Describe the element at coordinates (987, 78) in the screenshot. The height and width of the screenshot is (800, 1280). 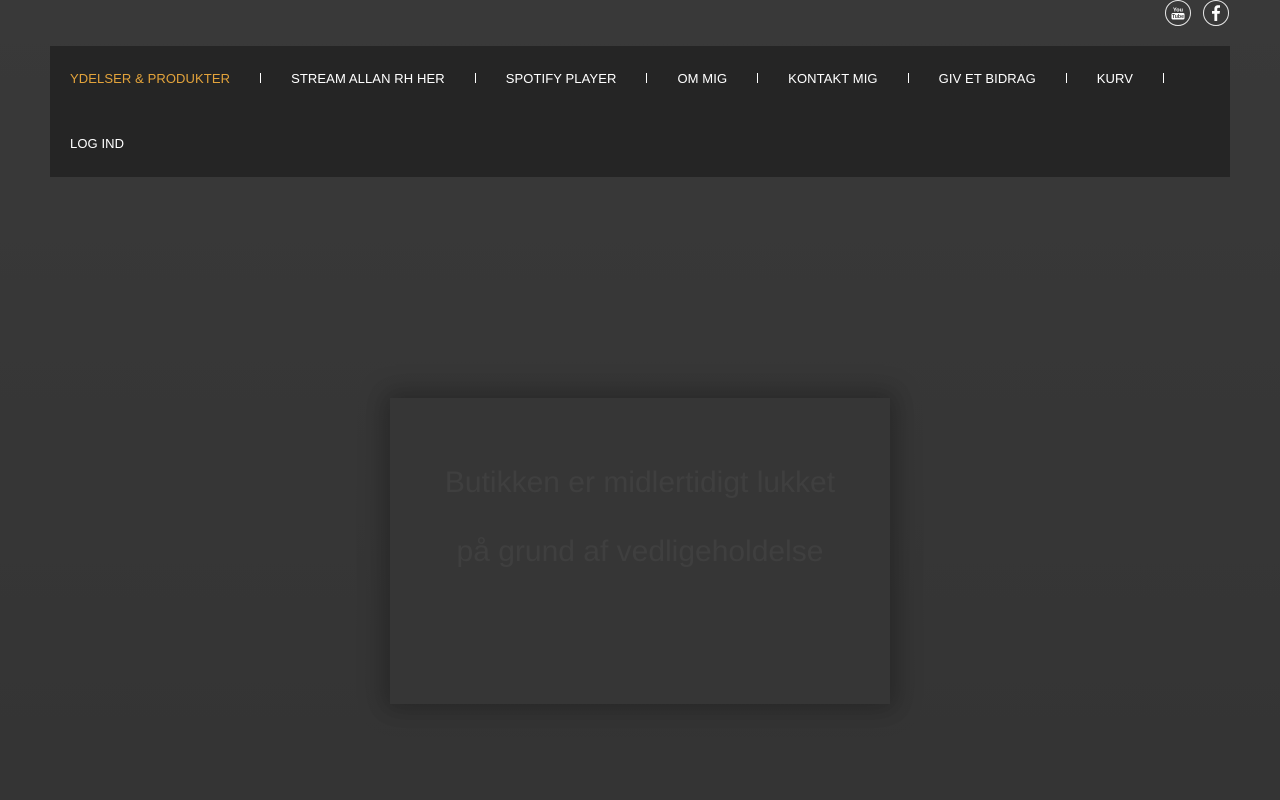
I see `nav-item-giv-et-bidrag: GIV ET BIDRAG` at that location.